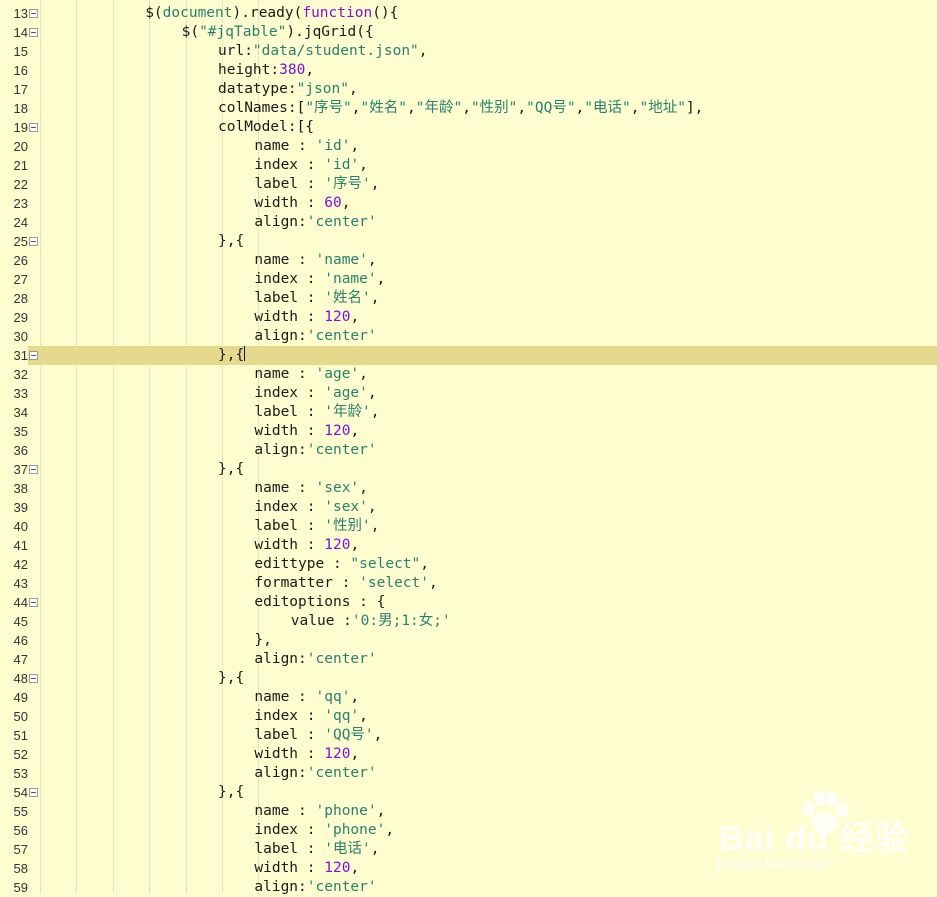 The width and height of the screenshot is (937, 897). Describe the element at coordinates (468, 298) in the screenshot. I see `code-line: 28 label : '姓名',` at that location.